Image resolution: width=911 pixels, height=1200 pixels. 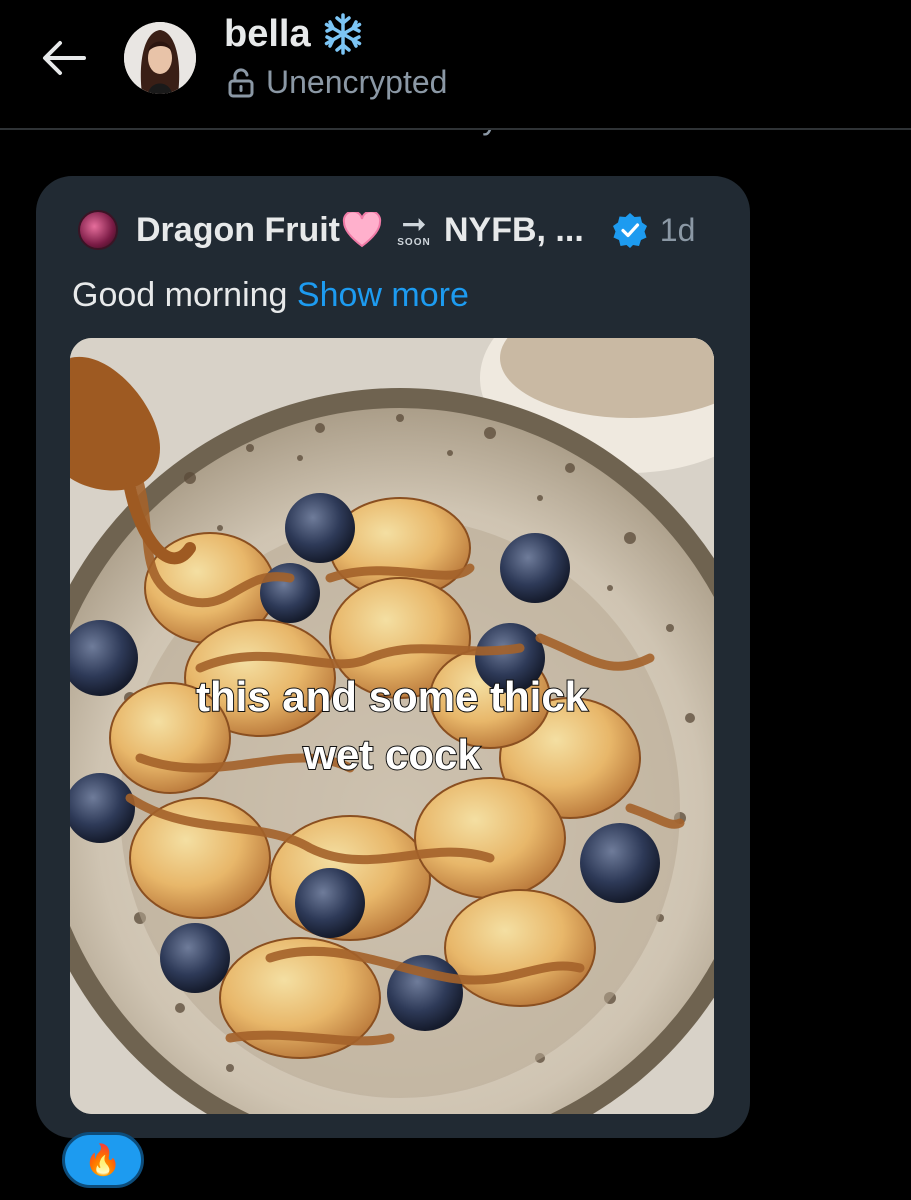 I want to click on conversation-header: bella Unencrypted, so click(x=455, y=65).